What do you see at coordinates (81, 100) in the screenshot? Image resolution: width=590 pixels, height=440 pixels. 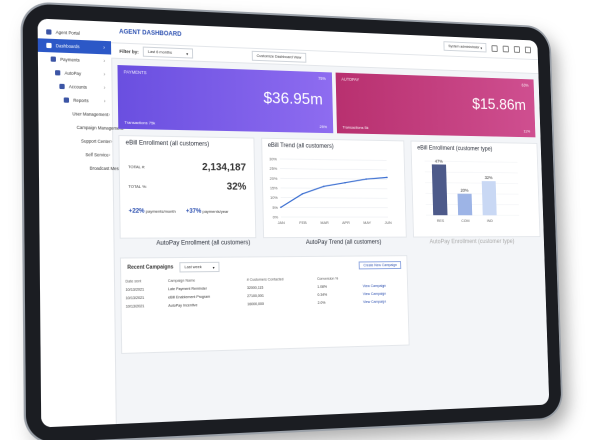 I see `sidebar-item-label: Reports` at bounding box center [81, 100].